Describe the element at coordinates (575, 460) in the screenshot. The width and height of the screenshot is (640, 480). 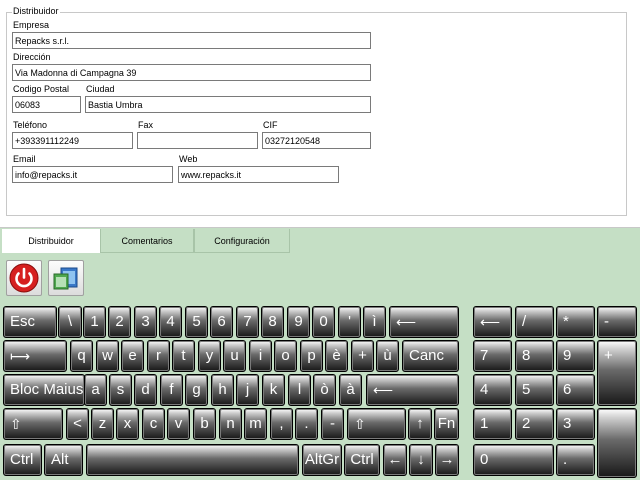
I see `numpad-decimal: .` at that location.